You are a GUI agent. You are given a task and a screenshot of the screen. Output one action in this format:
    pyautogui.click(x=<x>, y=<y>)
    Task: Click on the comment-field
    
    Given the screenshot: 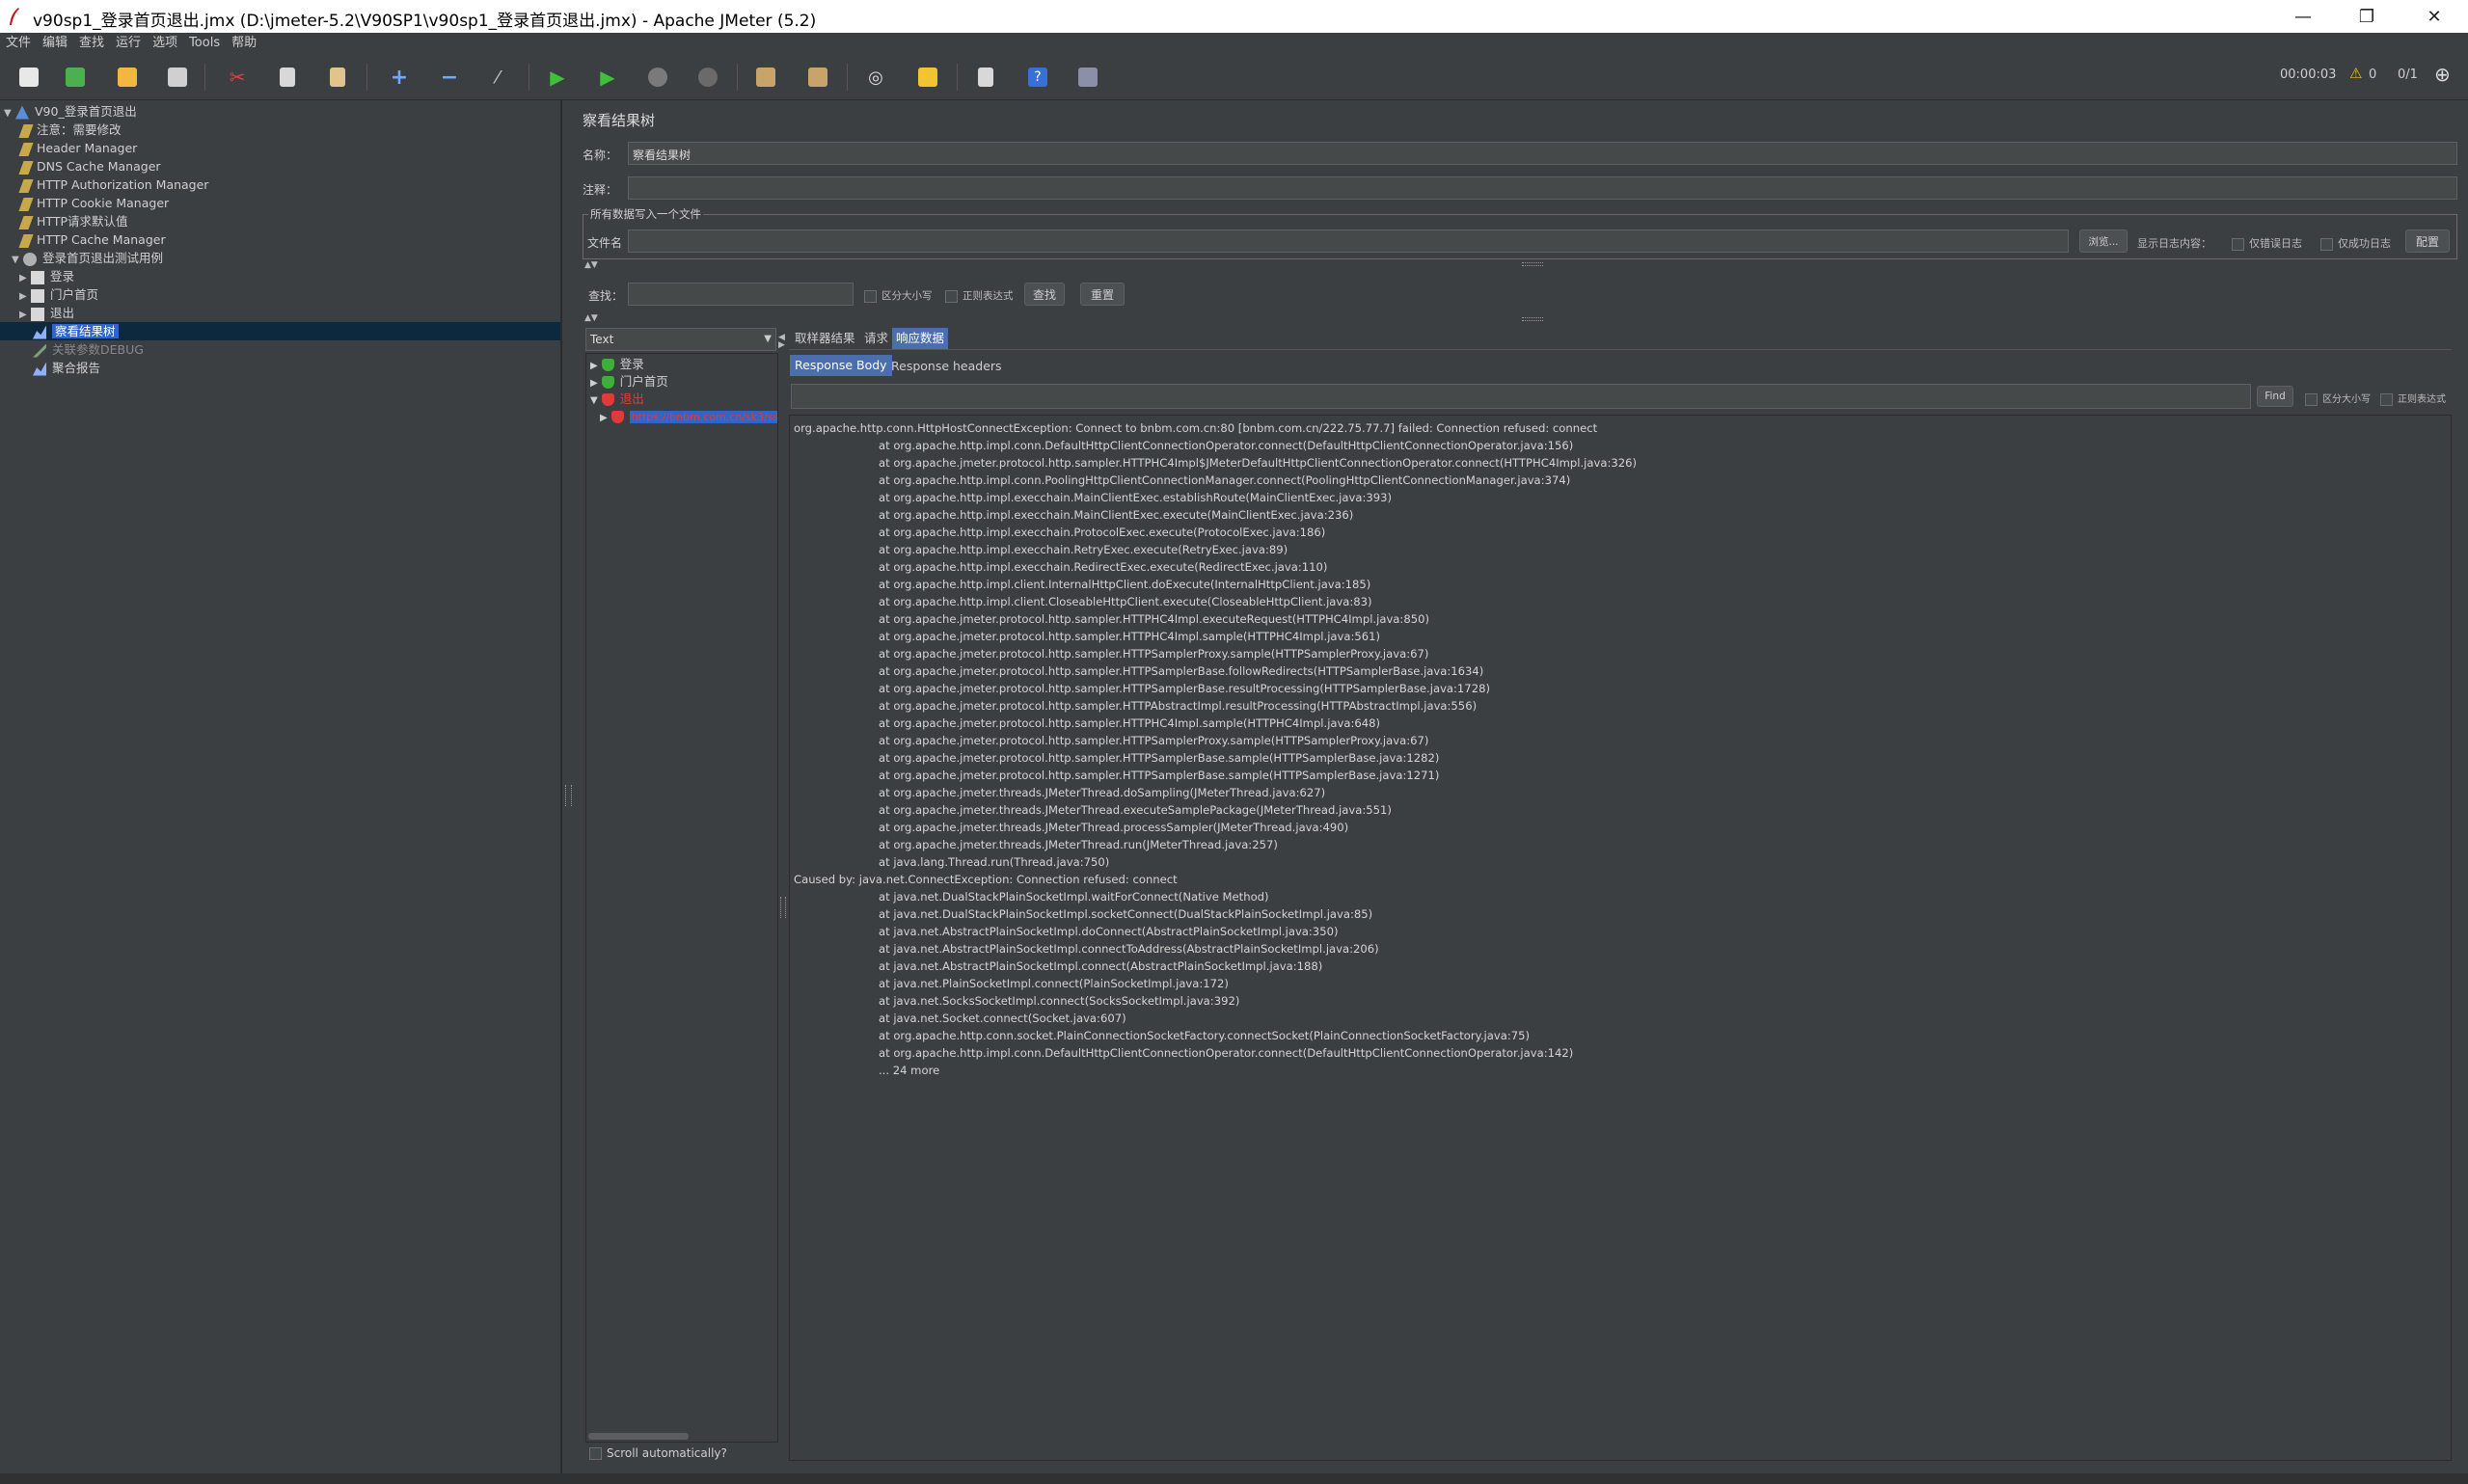 What is the action you would take?
    pyautogui.click(x=1542, y=188)
    